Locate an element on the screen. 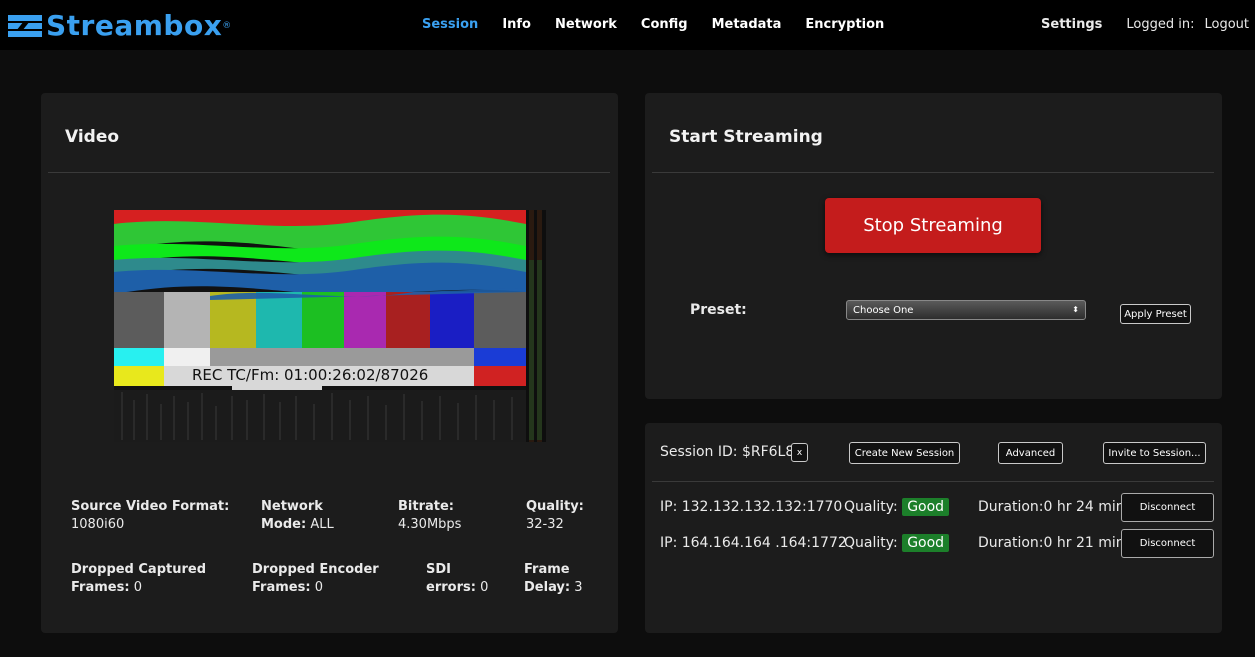 This screenshot has width=1255, height=657. streambox-logo: Streambox ® is located at coordinates (119, 26).